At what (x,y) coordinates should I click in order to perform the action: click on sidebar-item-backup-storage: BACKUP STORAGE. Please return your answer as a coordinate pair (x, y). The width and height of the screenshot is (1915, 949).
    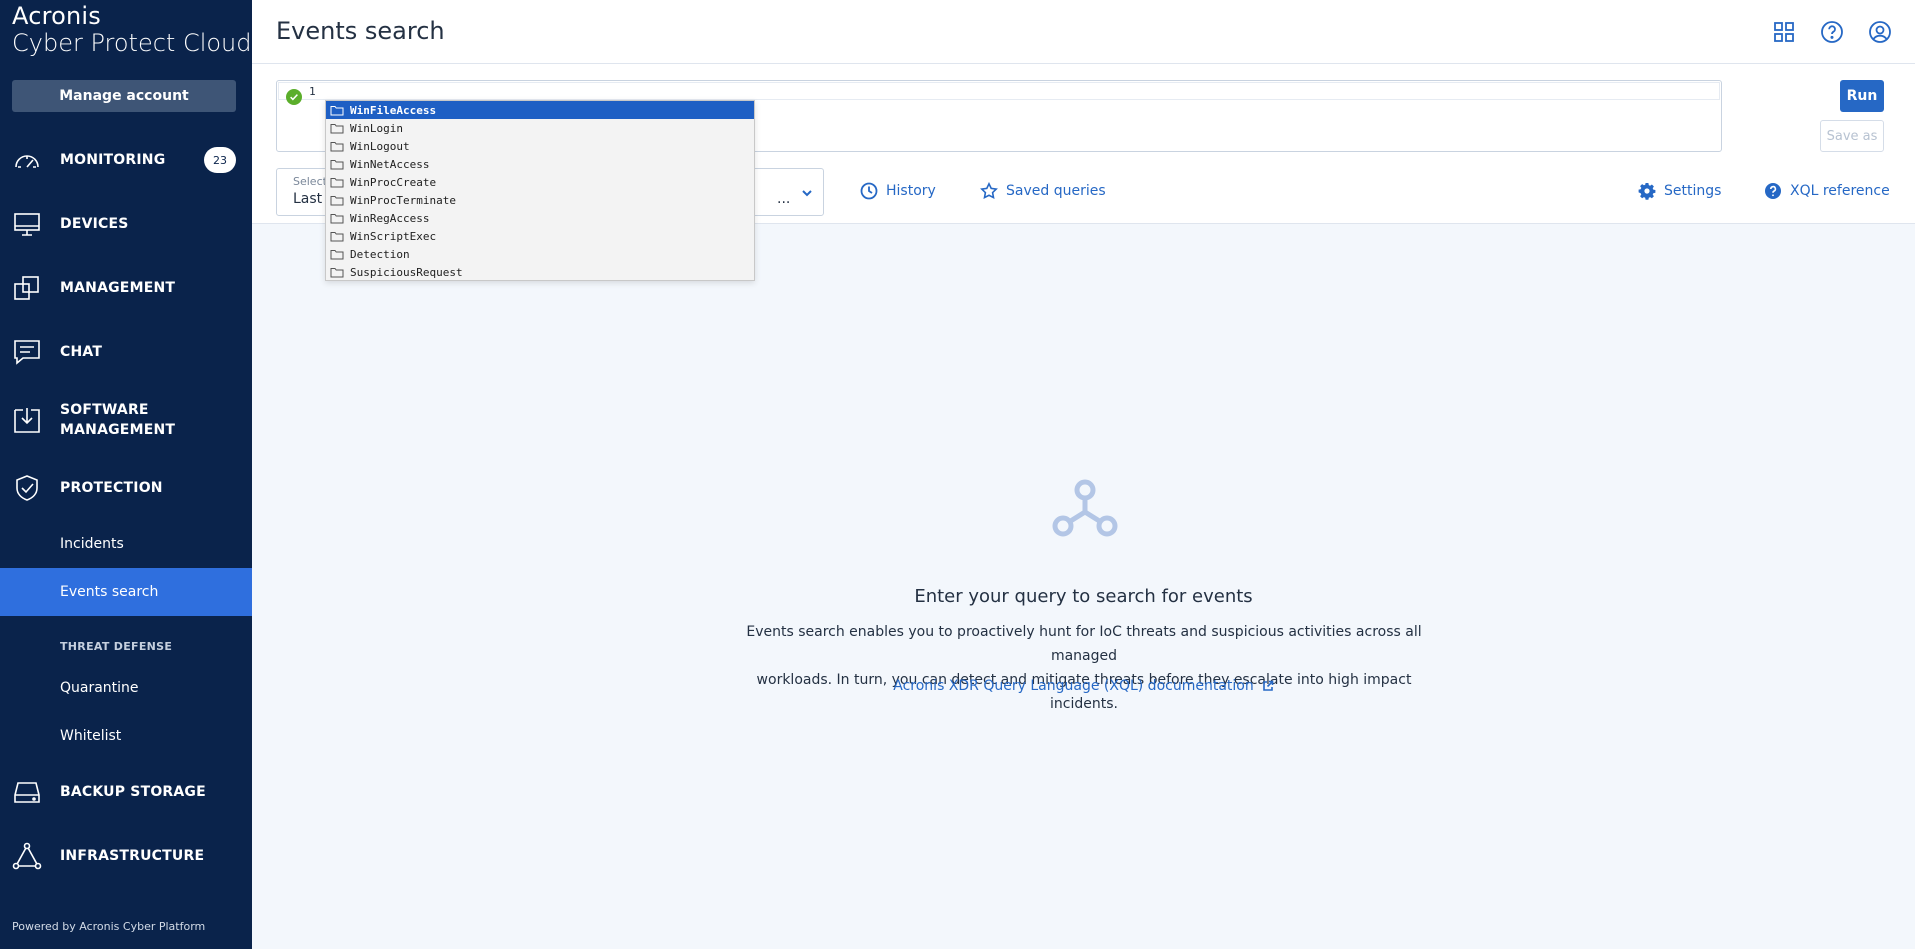
    Looking at the image, I should click on (126, 792).